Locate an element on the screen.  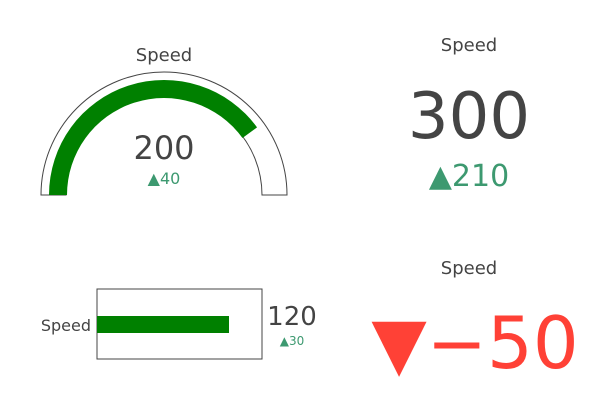
delta-indicator: Speed ▼−50 is located at coordinates (474, 321).